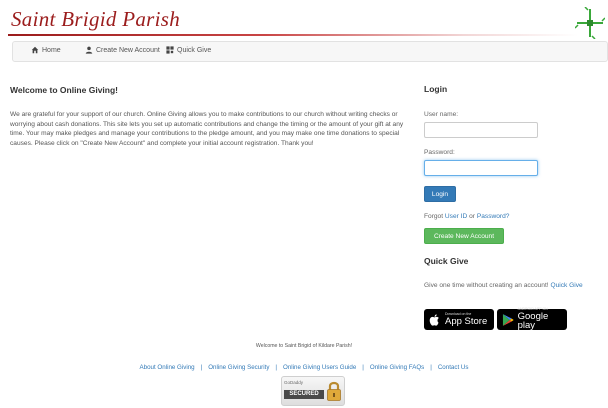  What do you see at coordinates (95, 19) in the screenshot?
I see `brand-title: Saint Brigid Parish` at bounding box center [95, 19].